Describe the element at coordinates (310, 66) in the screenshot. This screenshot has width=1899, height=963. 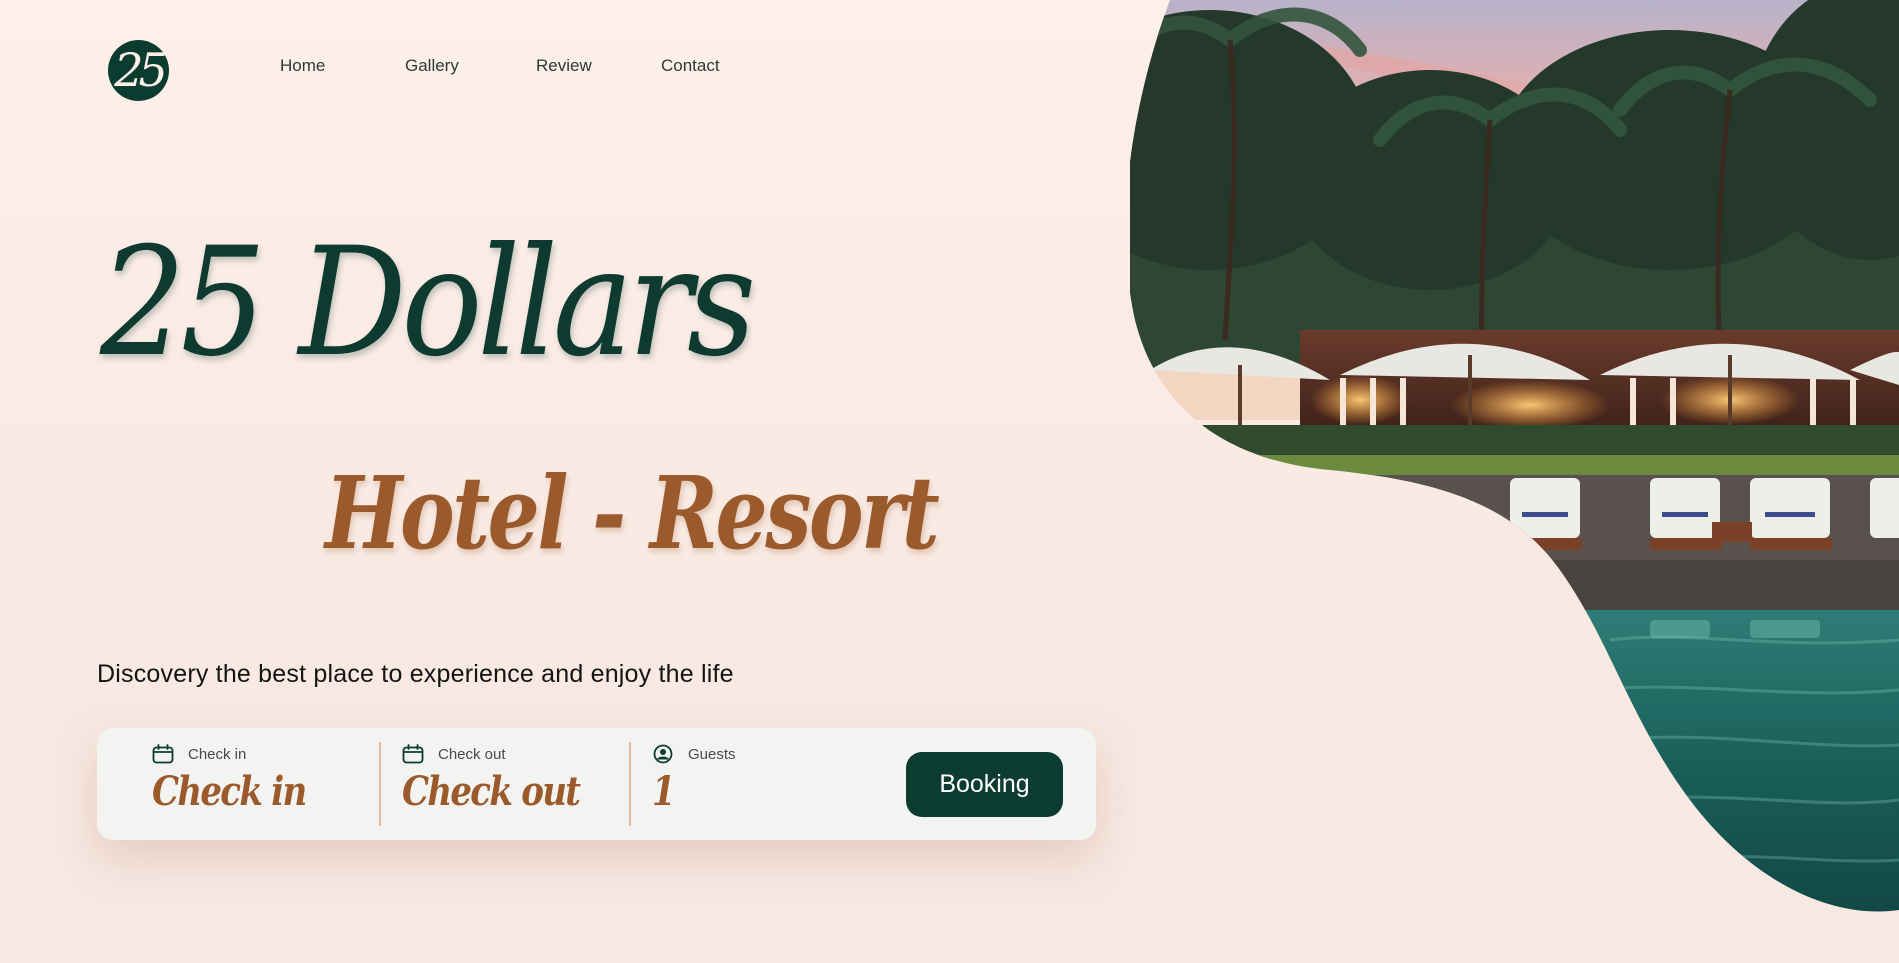
I see `nav-link-home: Home` at that location.